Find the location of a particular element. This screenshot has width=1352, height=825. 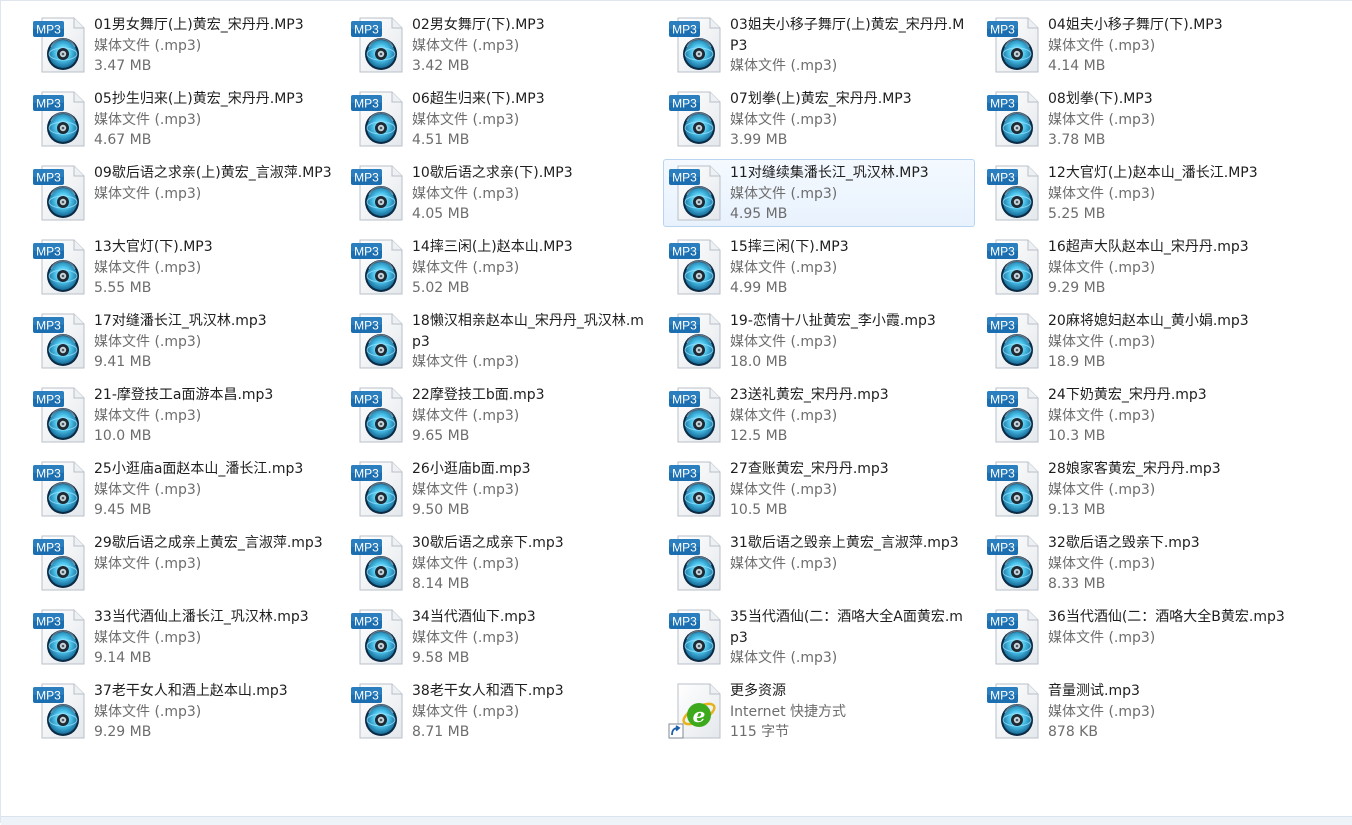

file-size: 878 KB is located at coordinates (1073, 732).